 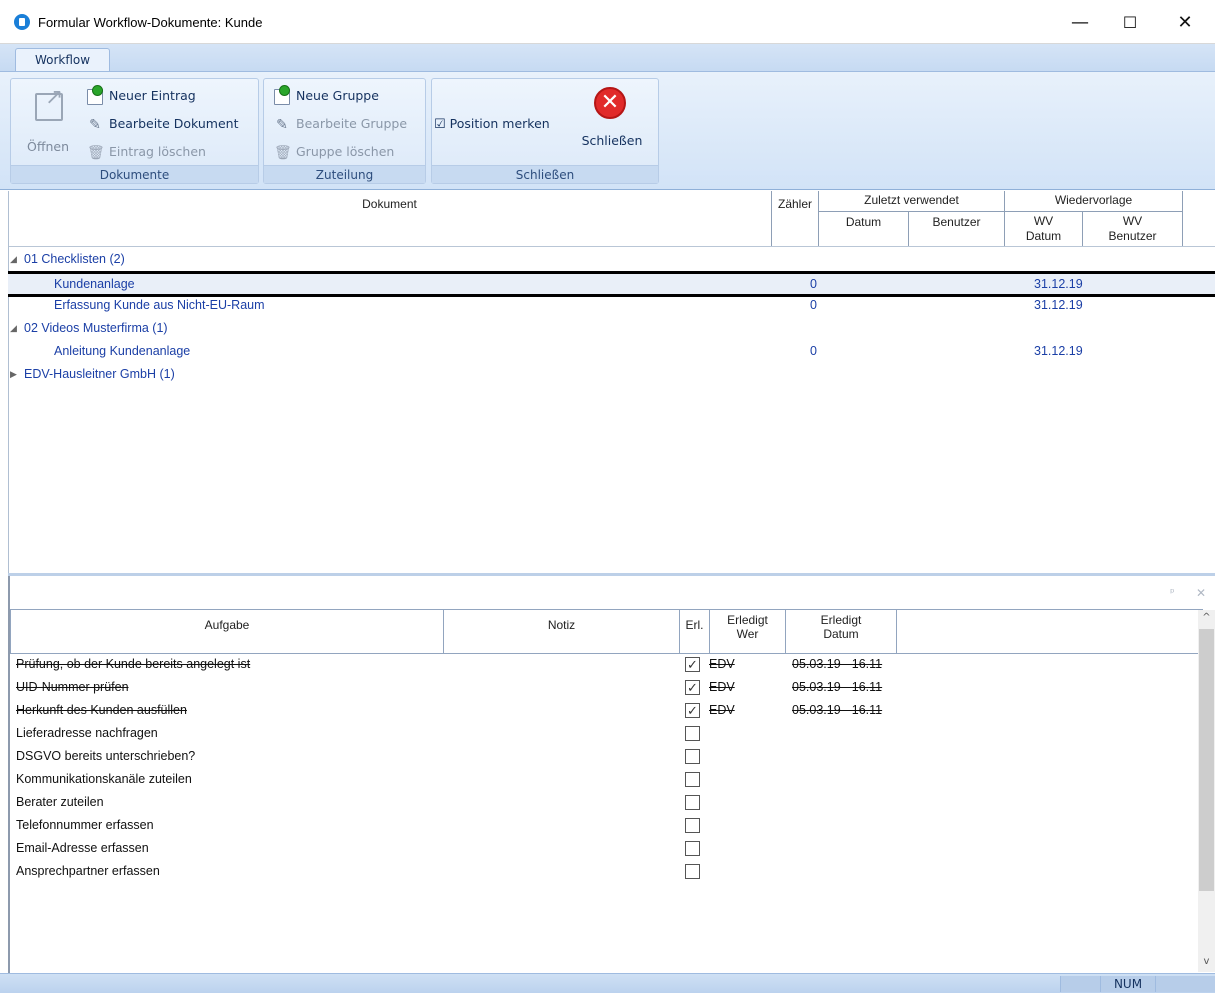 What do you see at coordinates (607, 22) in the screenshot?
I see `title-bar: Formular Workflow-Dokumente: Kunde — ☐ ✕` at bounding box center [607, 22].